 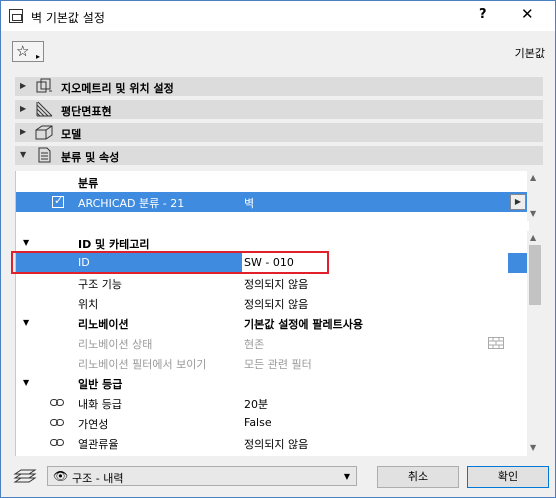 What do you see at coordinates (535, 196) in the screenshot?
I see `classification-scrollbar: ▲ ▼` at bounding box center [535, 196].